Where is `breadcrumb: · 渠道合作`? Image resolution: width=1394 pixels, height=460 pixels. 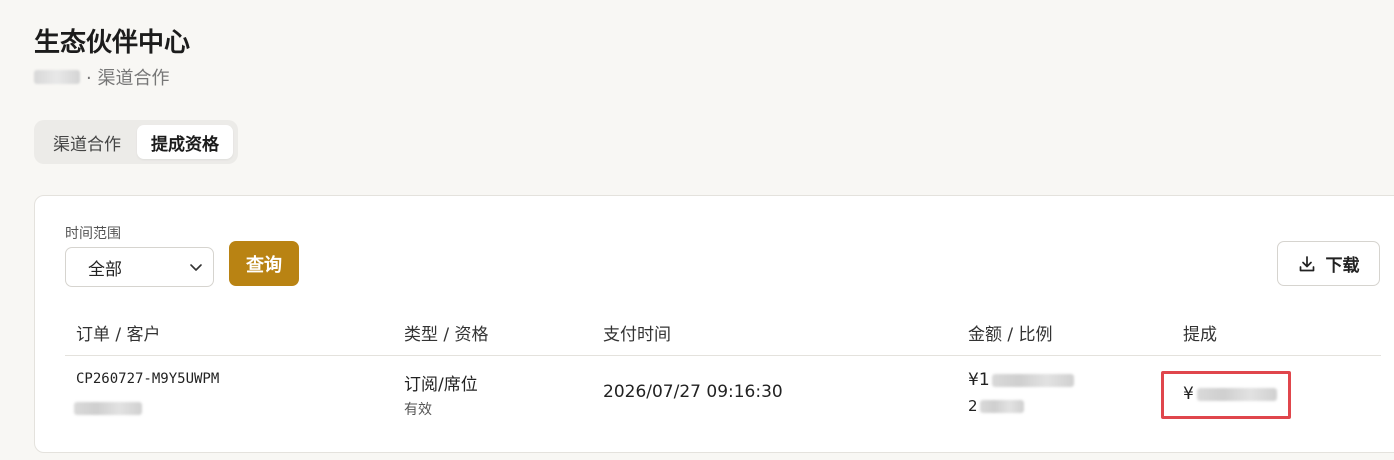 breadcrumb: · 渠道合作 is located at coordinates (101, 77).